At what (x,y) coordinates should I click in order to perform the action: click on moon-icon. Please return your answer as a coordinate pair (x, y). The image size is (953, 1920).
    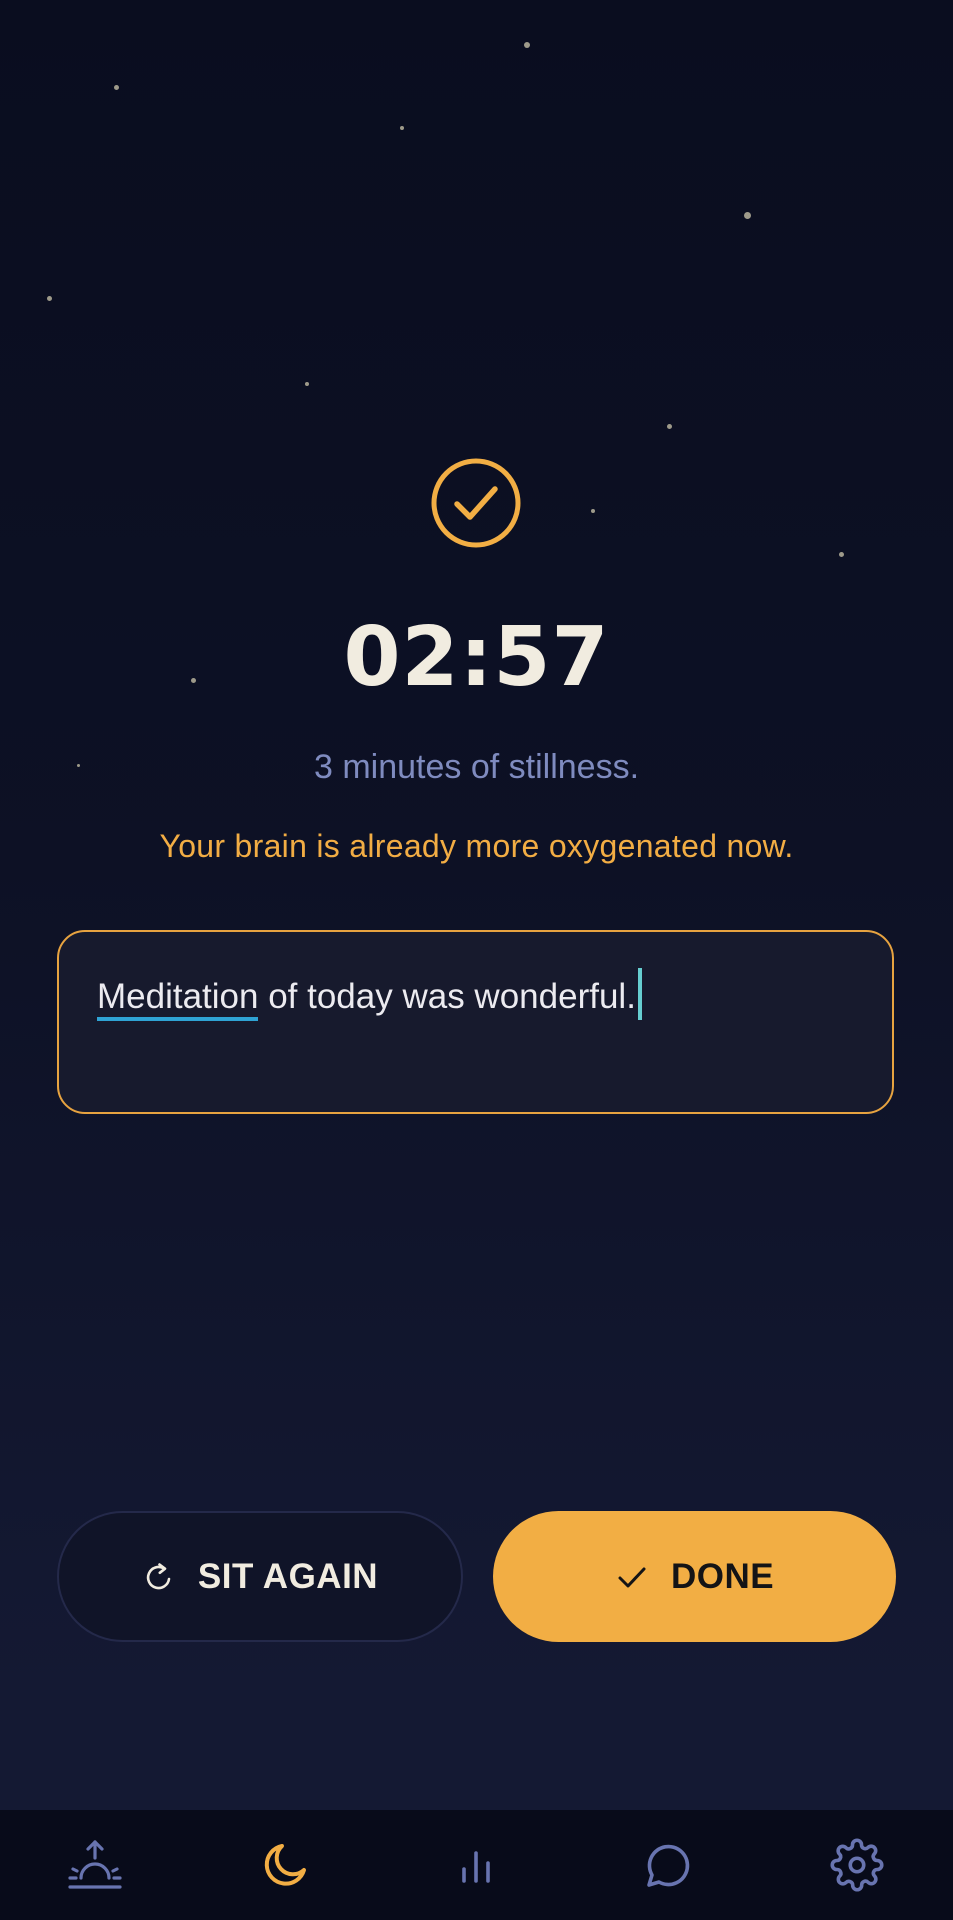
    Looking at the image, I should click on (285, 1865).